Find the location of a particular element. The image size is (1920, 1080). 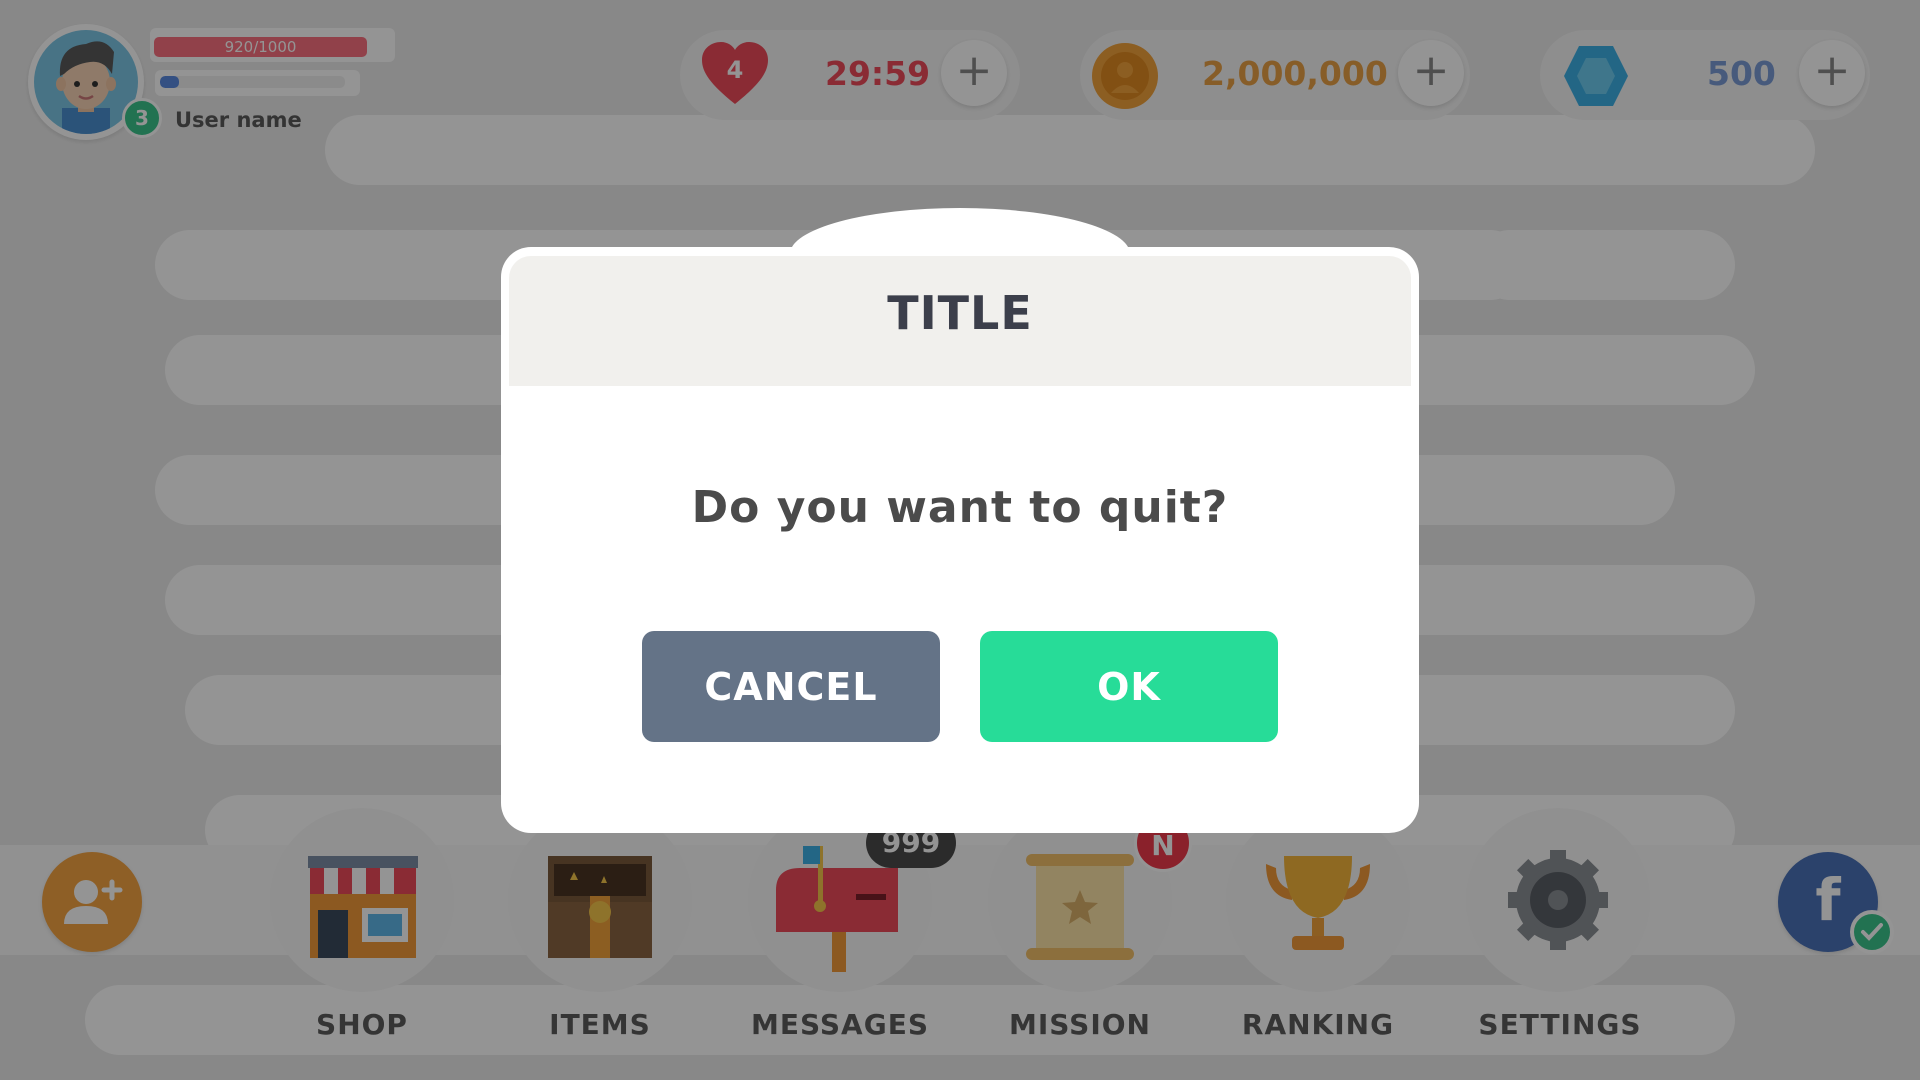

cancel-button: CANCEL is located at coordinates (791, 686).